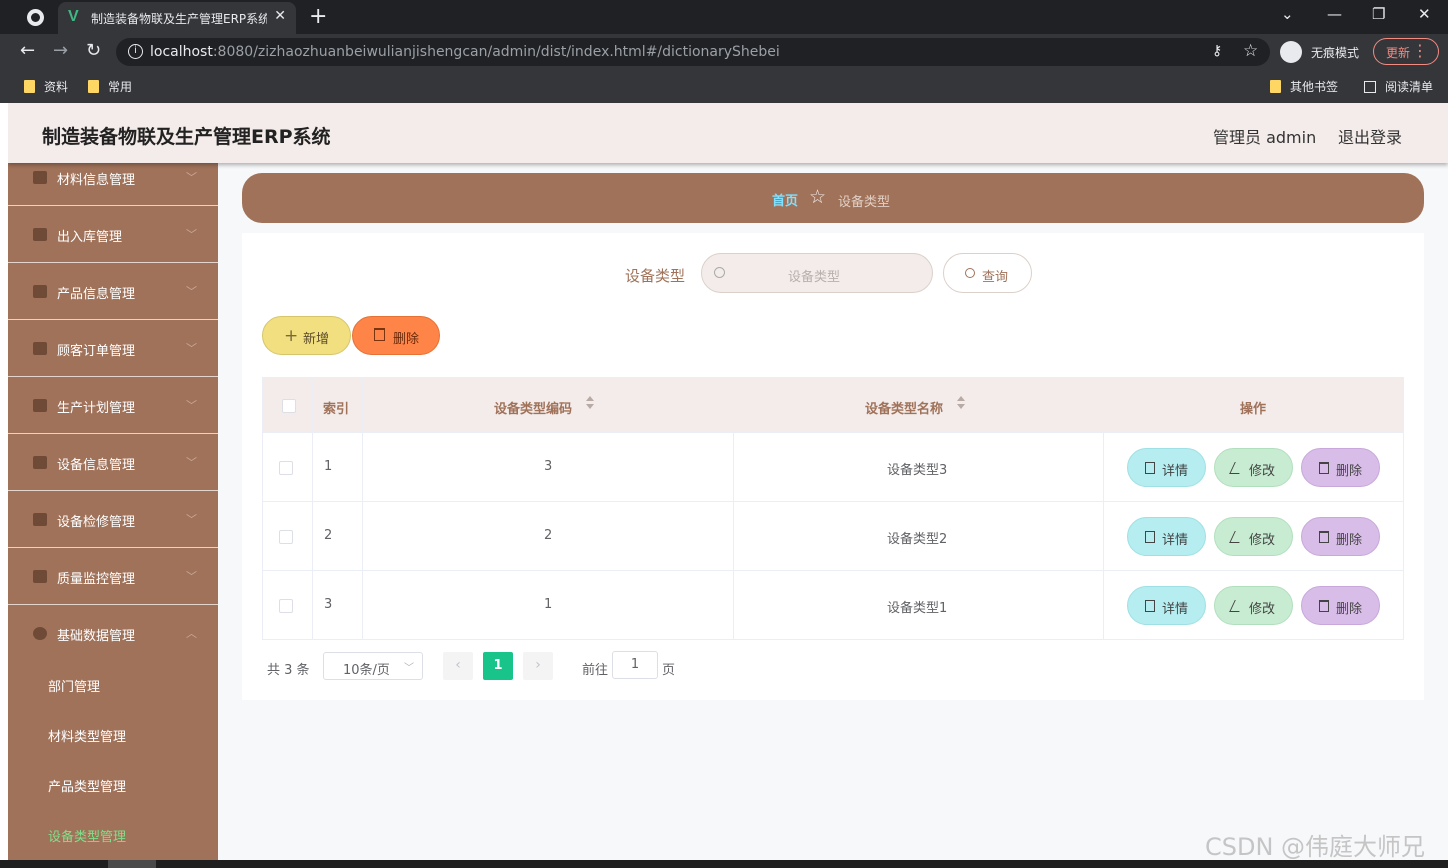 This screenshot has height=868, width=1448. Describe the element at coordinates (785, 199) in the screenshot. I see `breadcrumb-home: 首页` at that location.